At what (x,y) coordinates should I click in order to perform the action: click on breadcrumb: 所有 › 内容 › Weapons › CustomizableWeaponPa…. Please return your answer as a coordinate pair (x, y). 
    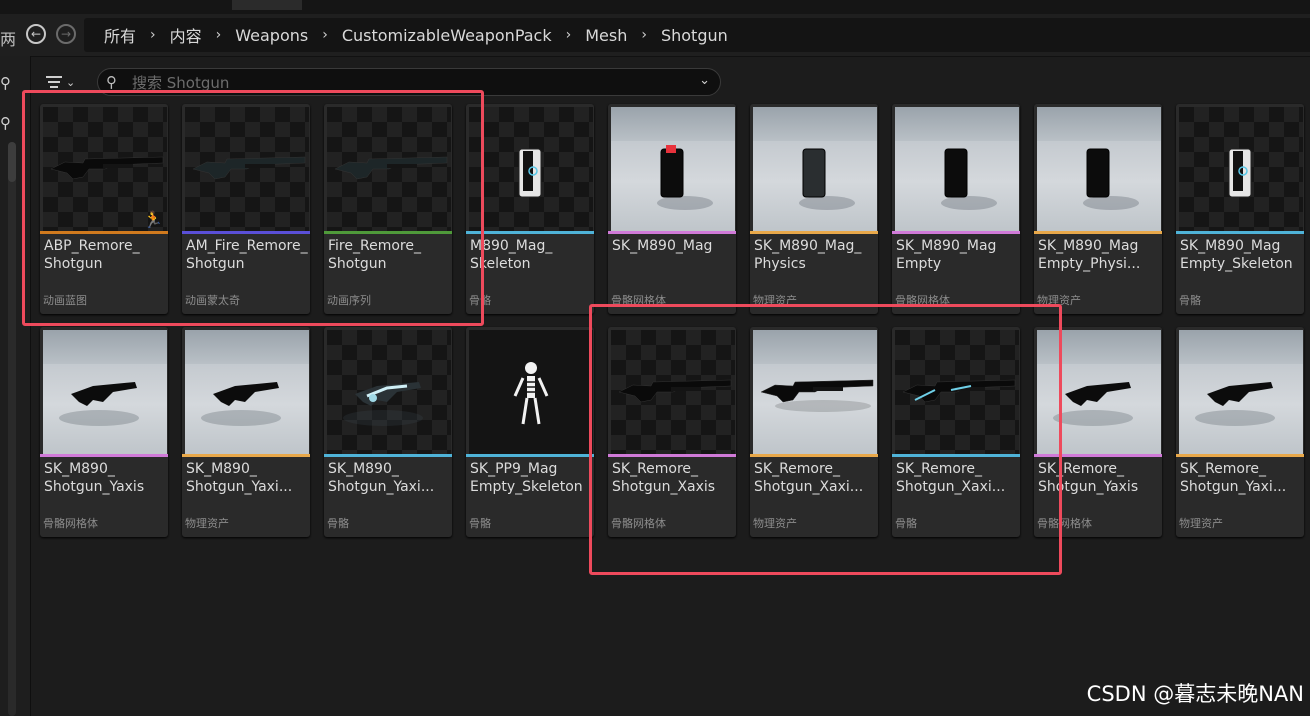
    Looking at the image, I should click on (697, 35).